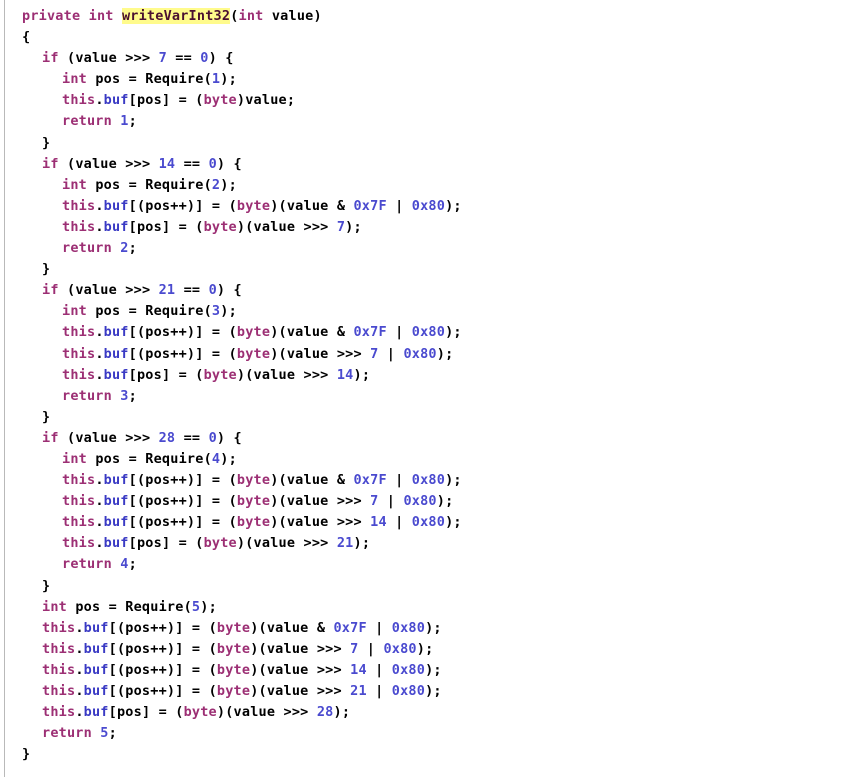 The height and width of the screenshot is (777, 862). What do you see at coordinates (212, 226) in the screenshot?
I see `code-line: this.buf[pos] = (byte)(value >>> 7);` at bounding box center [212, 226].